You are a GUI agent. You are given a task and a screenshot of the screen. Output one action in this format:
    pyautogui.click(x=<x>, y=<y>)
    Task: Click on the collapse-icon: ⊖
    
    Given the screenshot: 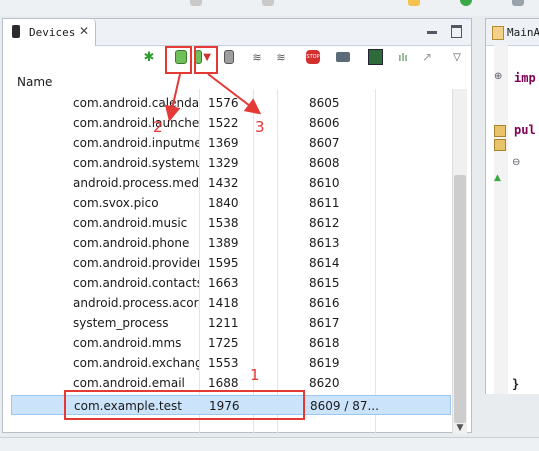 What is the action you would take?
    pyautogui.click(x=516, y=162)
    